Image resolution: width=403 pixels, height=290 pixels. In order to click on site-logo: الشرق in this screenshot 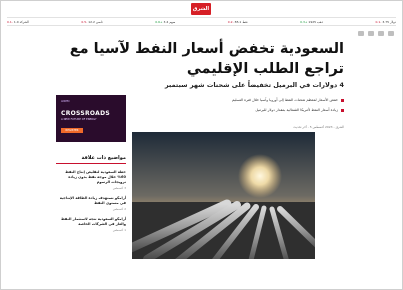, I will do `click(201, 9)`.